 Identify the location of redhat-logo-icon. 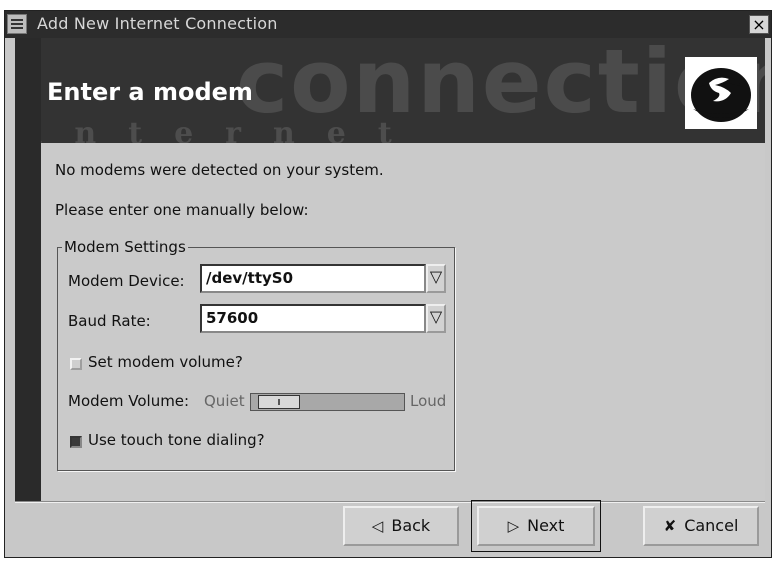
(721, 93).